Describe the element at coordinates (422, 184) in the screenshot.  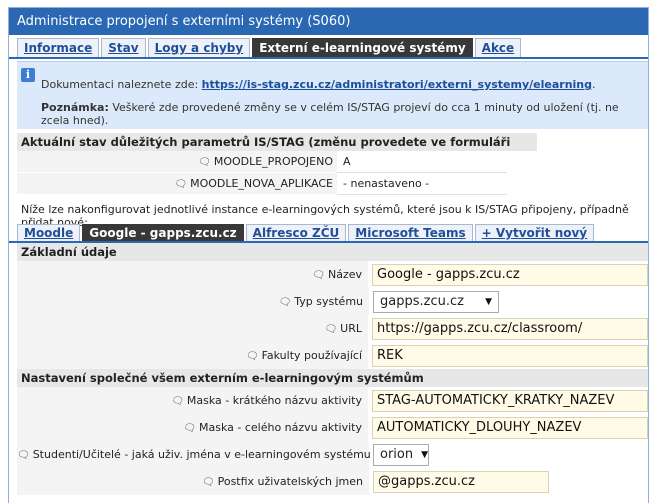
I see `status-value: - nenastaveno -` at that location.